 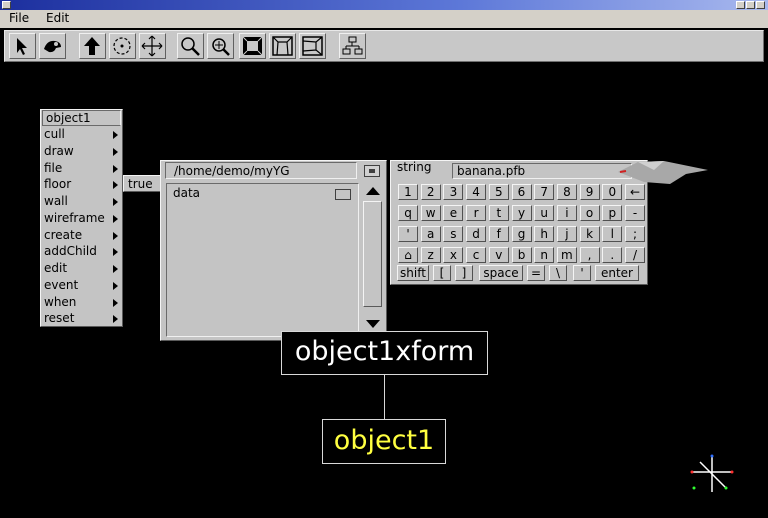 I want to click on window-menu-button, so click(x=6, y=5).